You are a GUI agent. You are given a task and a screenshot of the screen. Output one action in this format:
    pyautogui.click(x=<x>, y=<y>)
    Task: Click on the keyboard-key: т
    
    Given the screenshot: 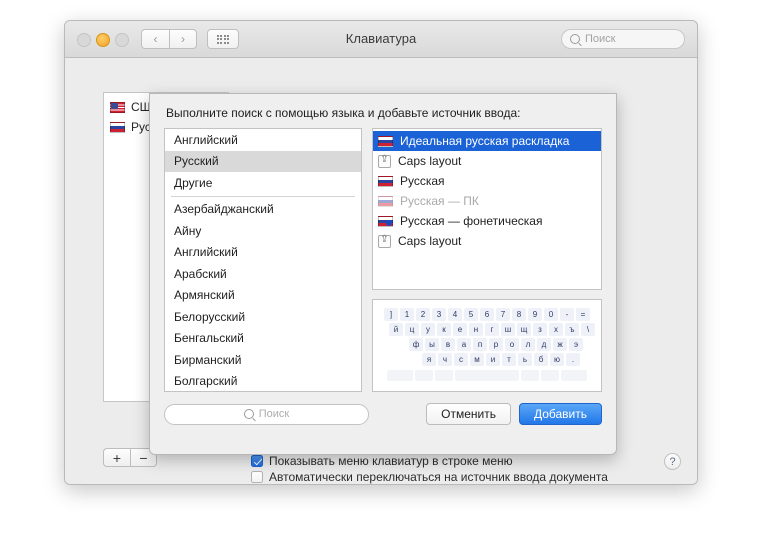 What is the action you would take?
    pyautogui.click(x=509, y=359)
    